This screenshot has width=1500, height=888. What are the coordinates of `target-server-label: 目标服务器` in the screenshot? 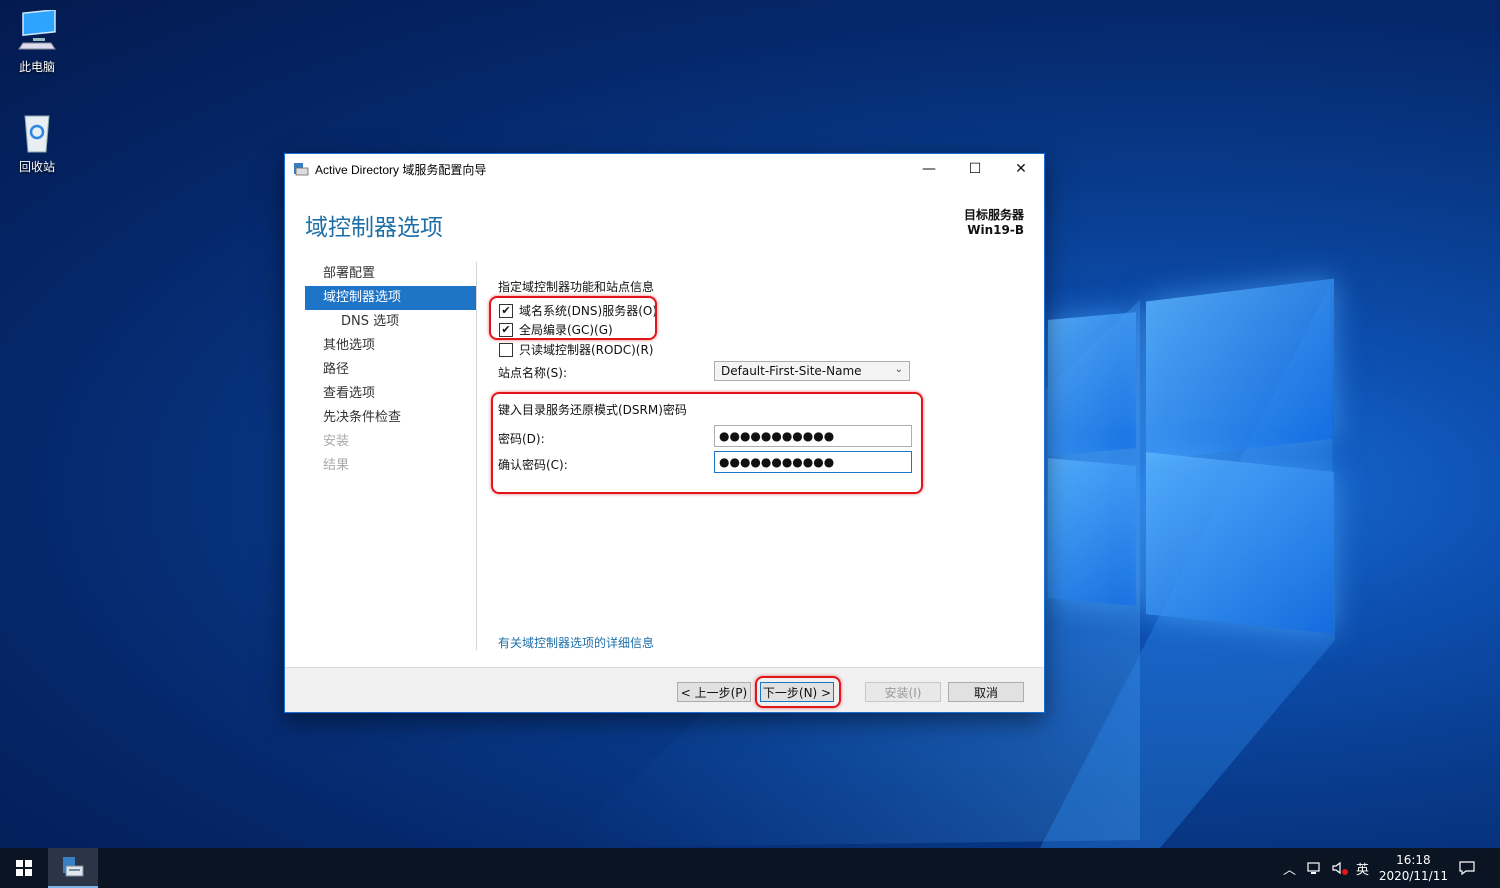 It's located at (993, 215).